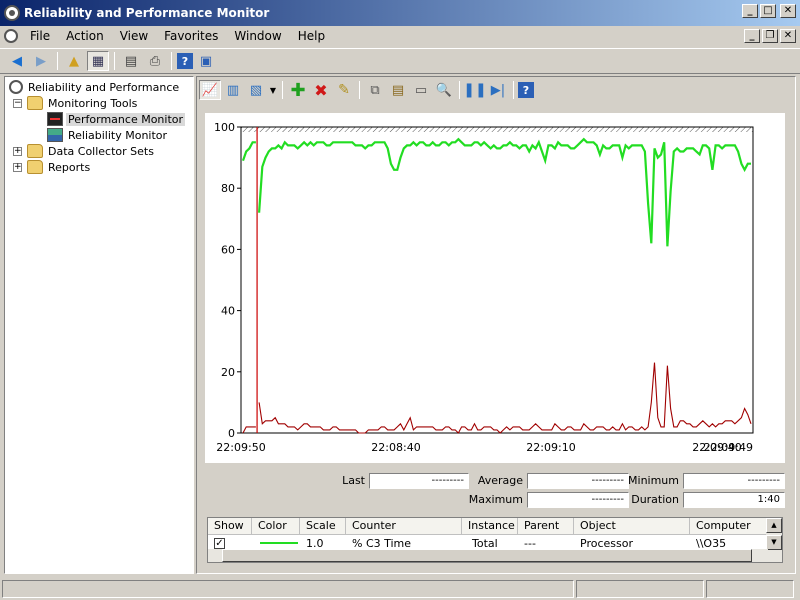 The height and width of the screenshot is (600, 800). Describe the element at coordinates (17, 103) in the screenshot. I see `collapse-icon: −` at that location.